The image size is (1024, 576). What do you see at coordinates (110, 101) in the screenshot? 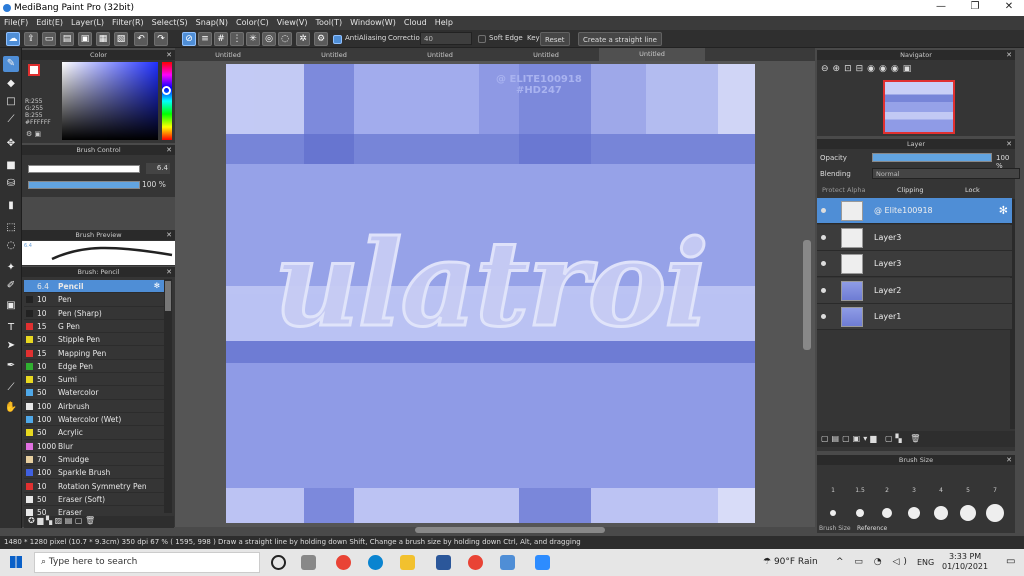
I see `color-saturation-square` at bounding box center [110, 101].